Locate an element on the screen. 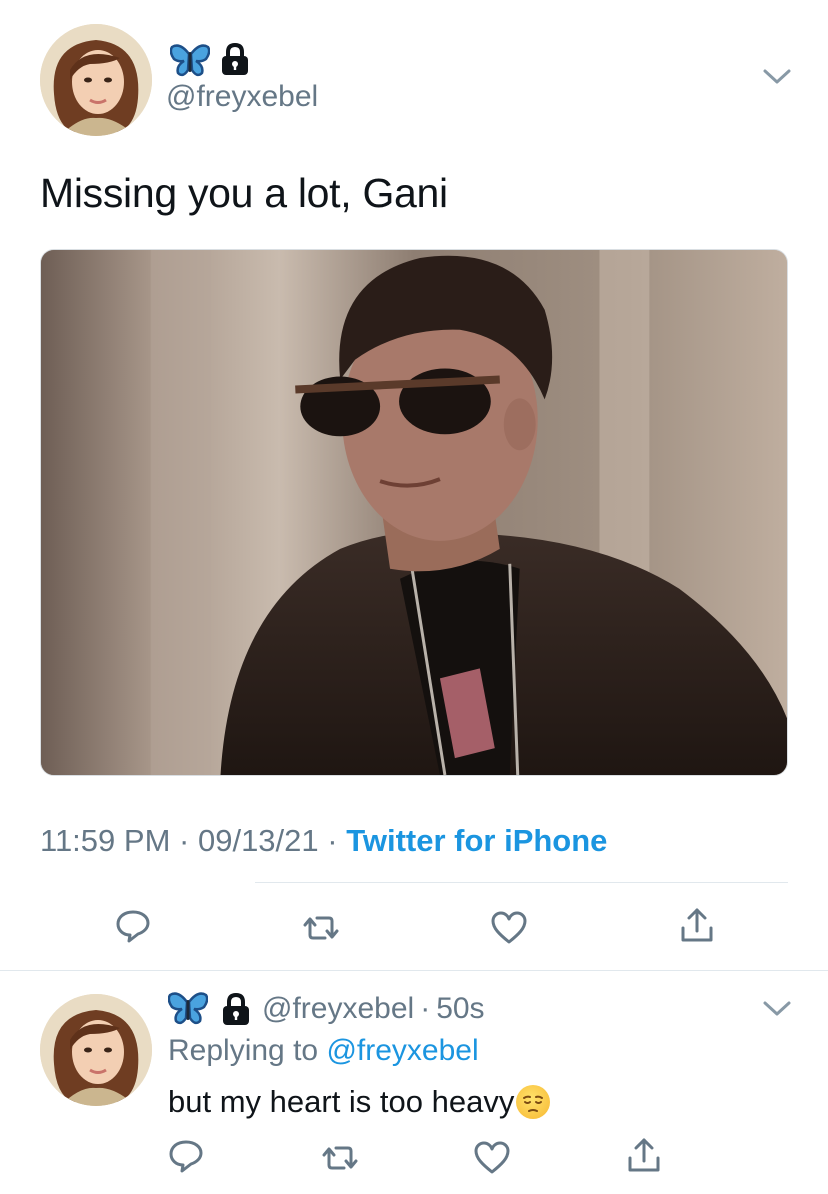  tweet-date: 09/13/21 is located at coordinates (258, 840).